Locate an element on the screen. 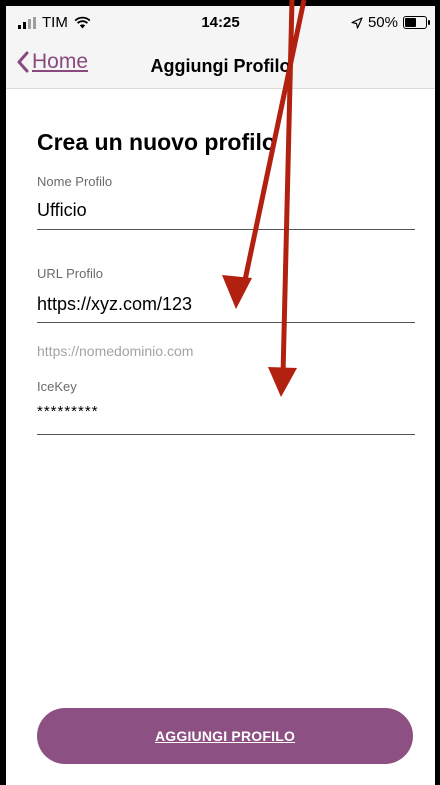  form-heading: Crea un nuovo profilo is located at coordinates (156, 142).